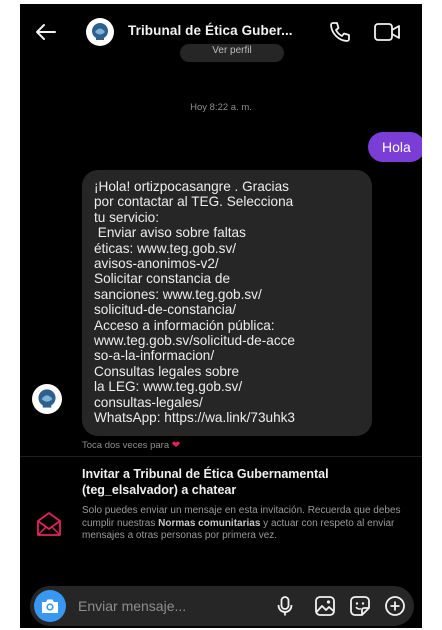 This screenshot has height=630, width=442. Describe the element at coordinates (395, 606) in the screenshot. I see `plus-circle-icon` at that location.